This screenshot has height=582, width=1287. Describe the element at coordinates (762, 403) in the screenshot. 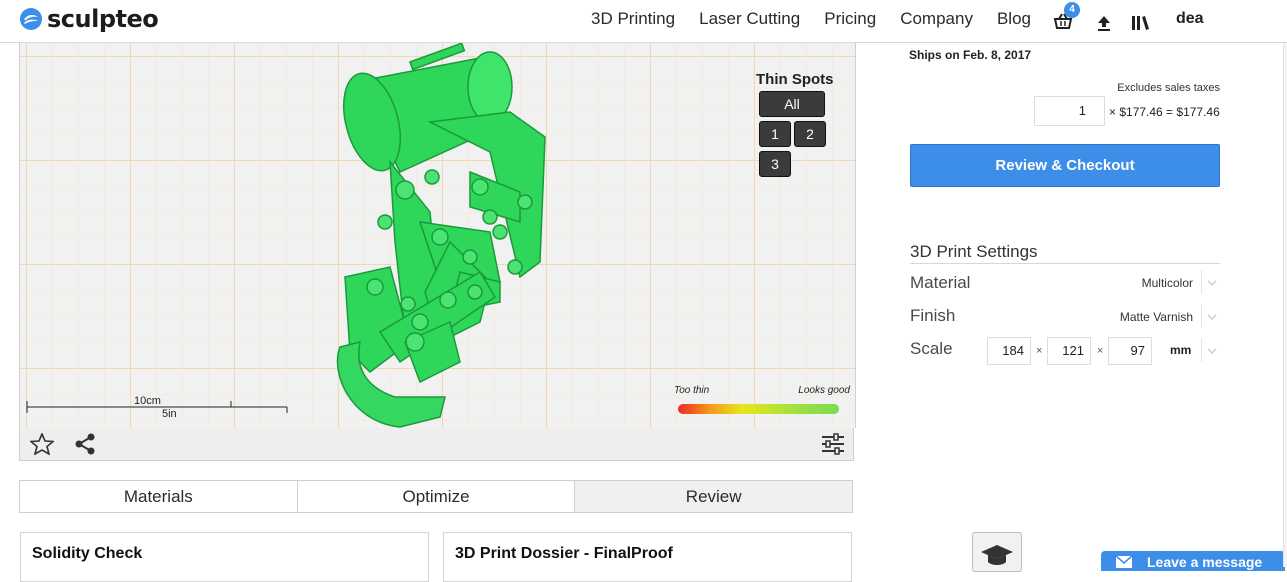

I see `thickness-legend: Too thin Looks good` at that location.